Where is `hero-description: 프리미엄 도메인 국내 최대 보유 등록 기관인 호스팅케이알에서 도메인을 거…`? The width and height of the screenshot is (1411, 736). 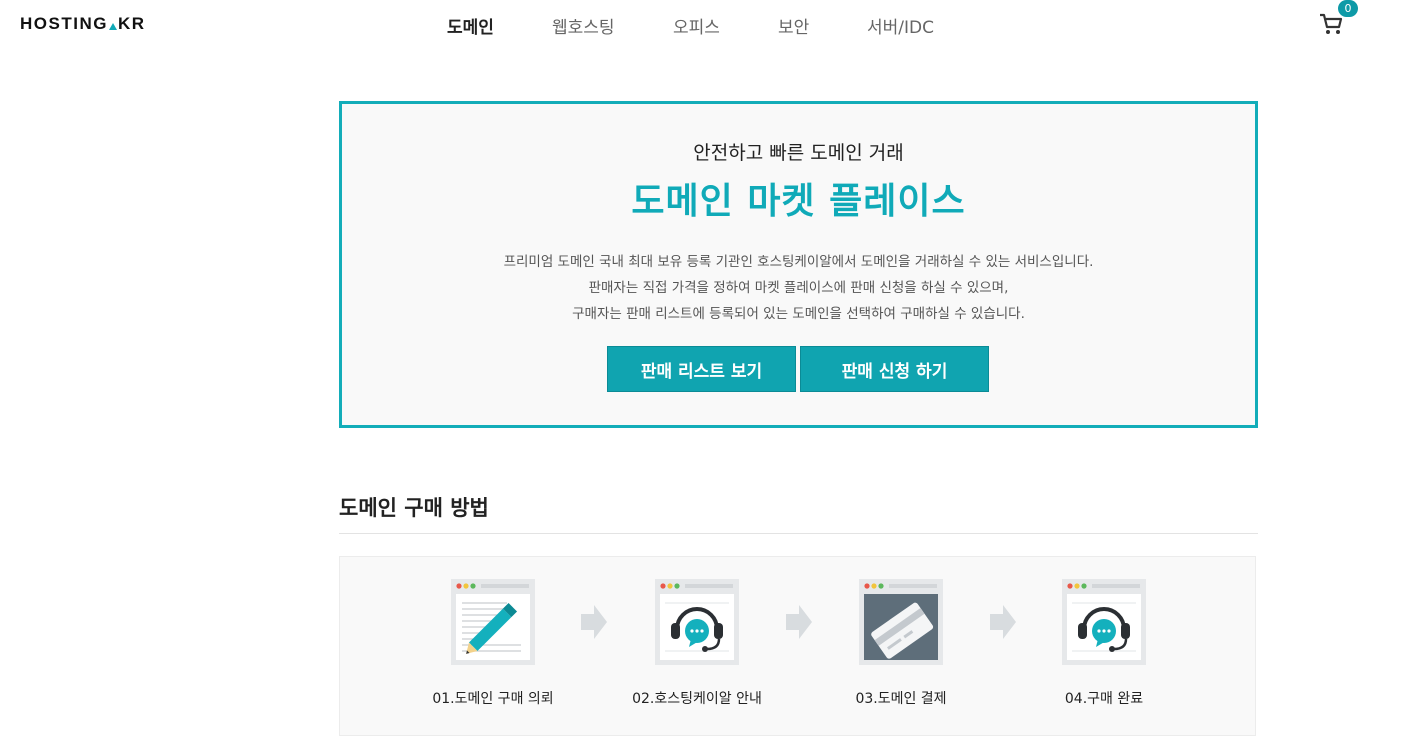
hero-description: 프리미엄 도메인 국내 최대 보유 등록 기관인 호스팅케이알에서 도메인을 거… is located at coordinates (798, 288).